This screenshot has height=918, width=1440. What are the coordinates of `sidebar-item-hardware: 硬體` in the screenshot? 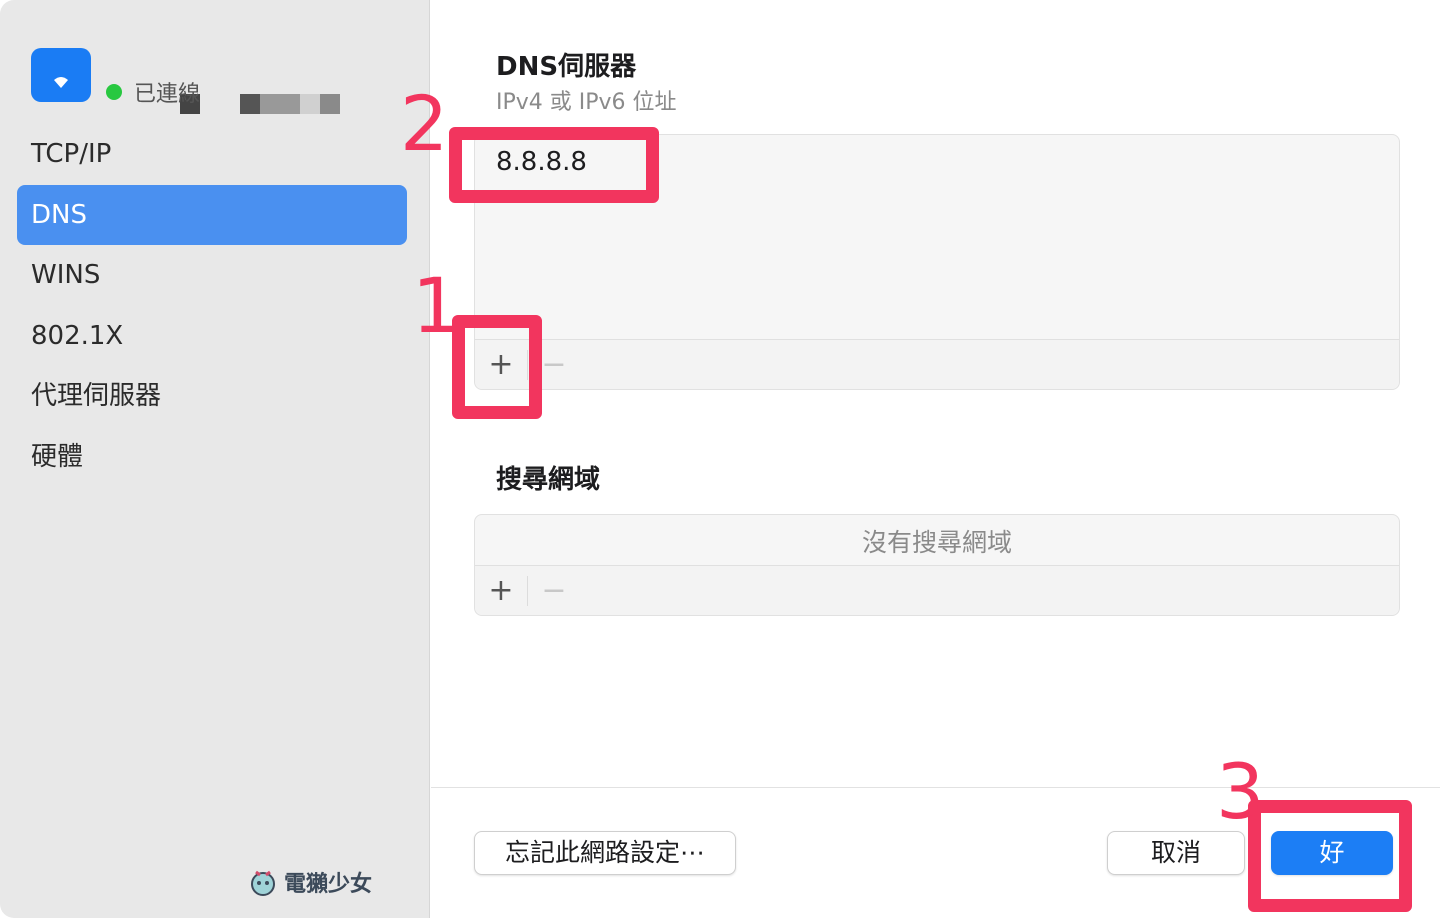 It's located at (212, 457).